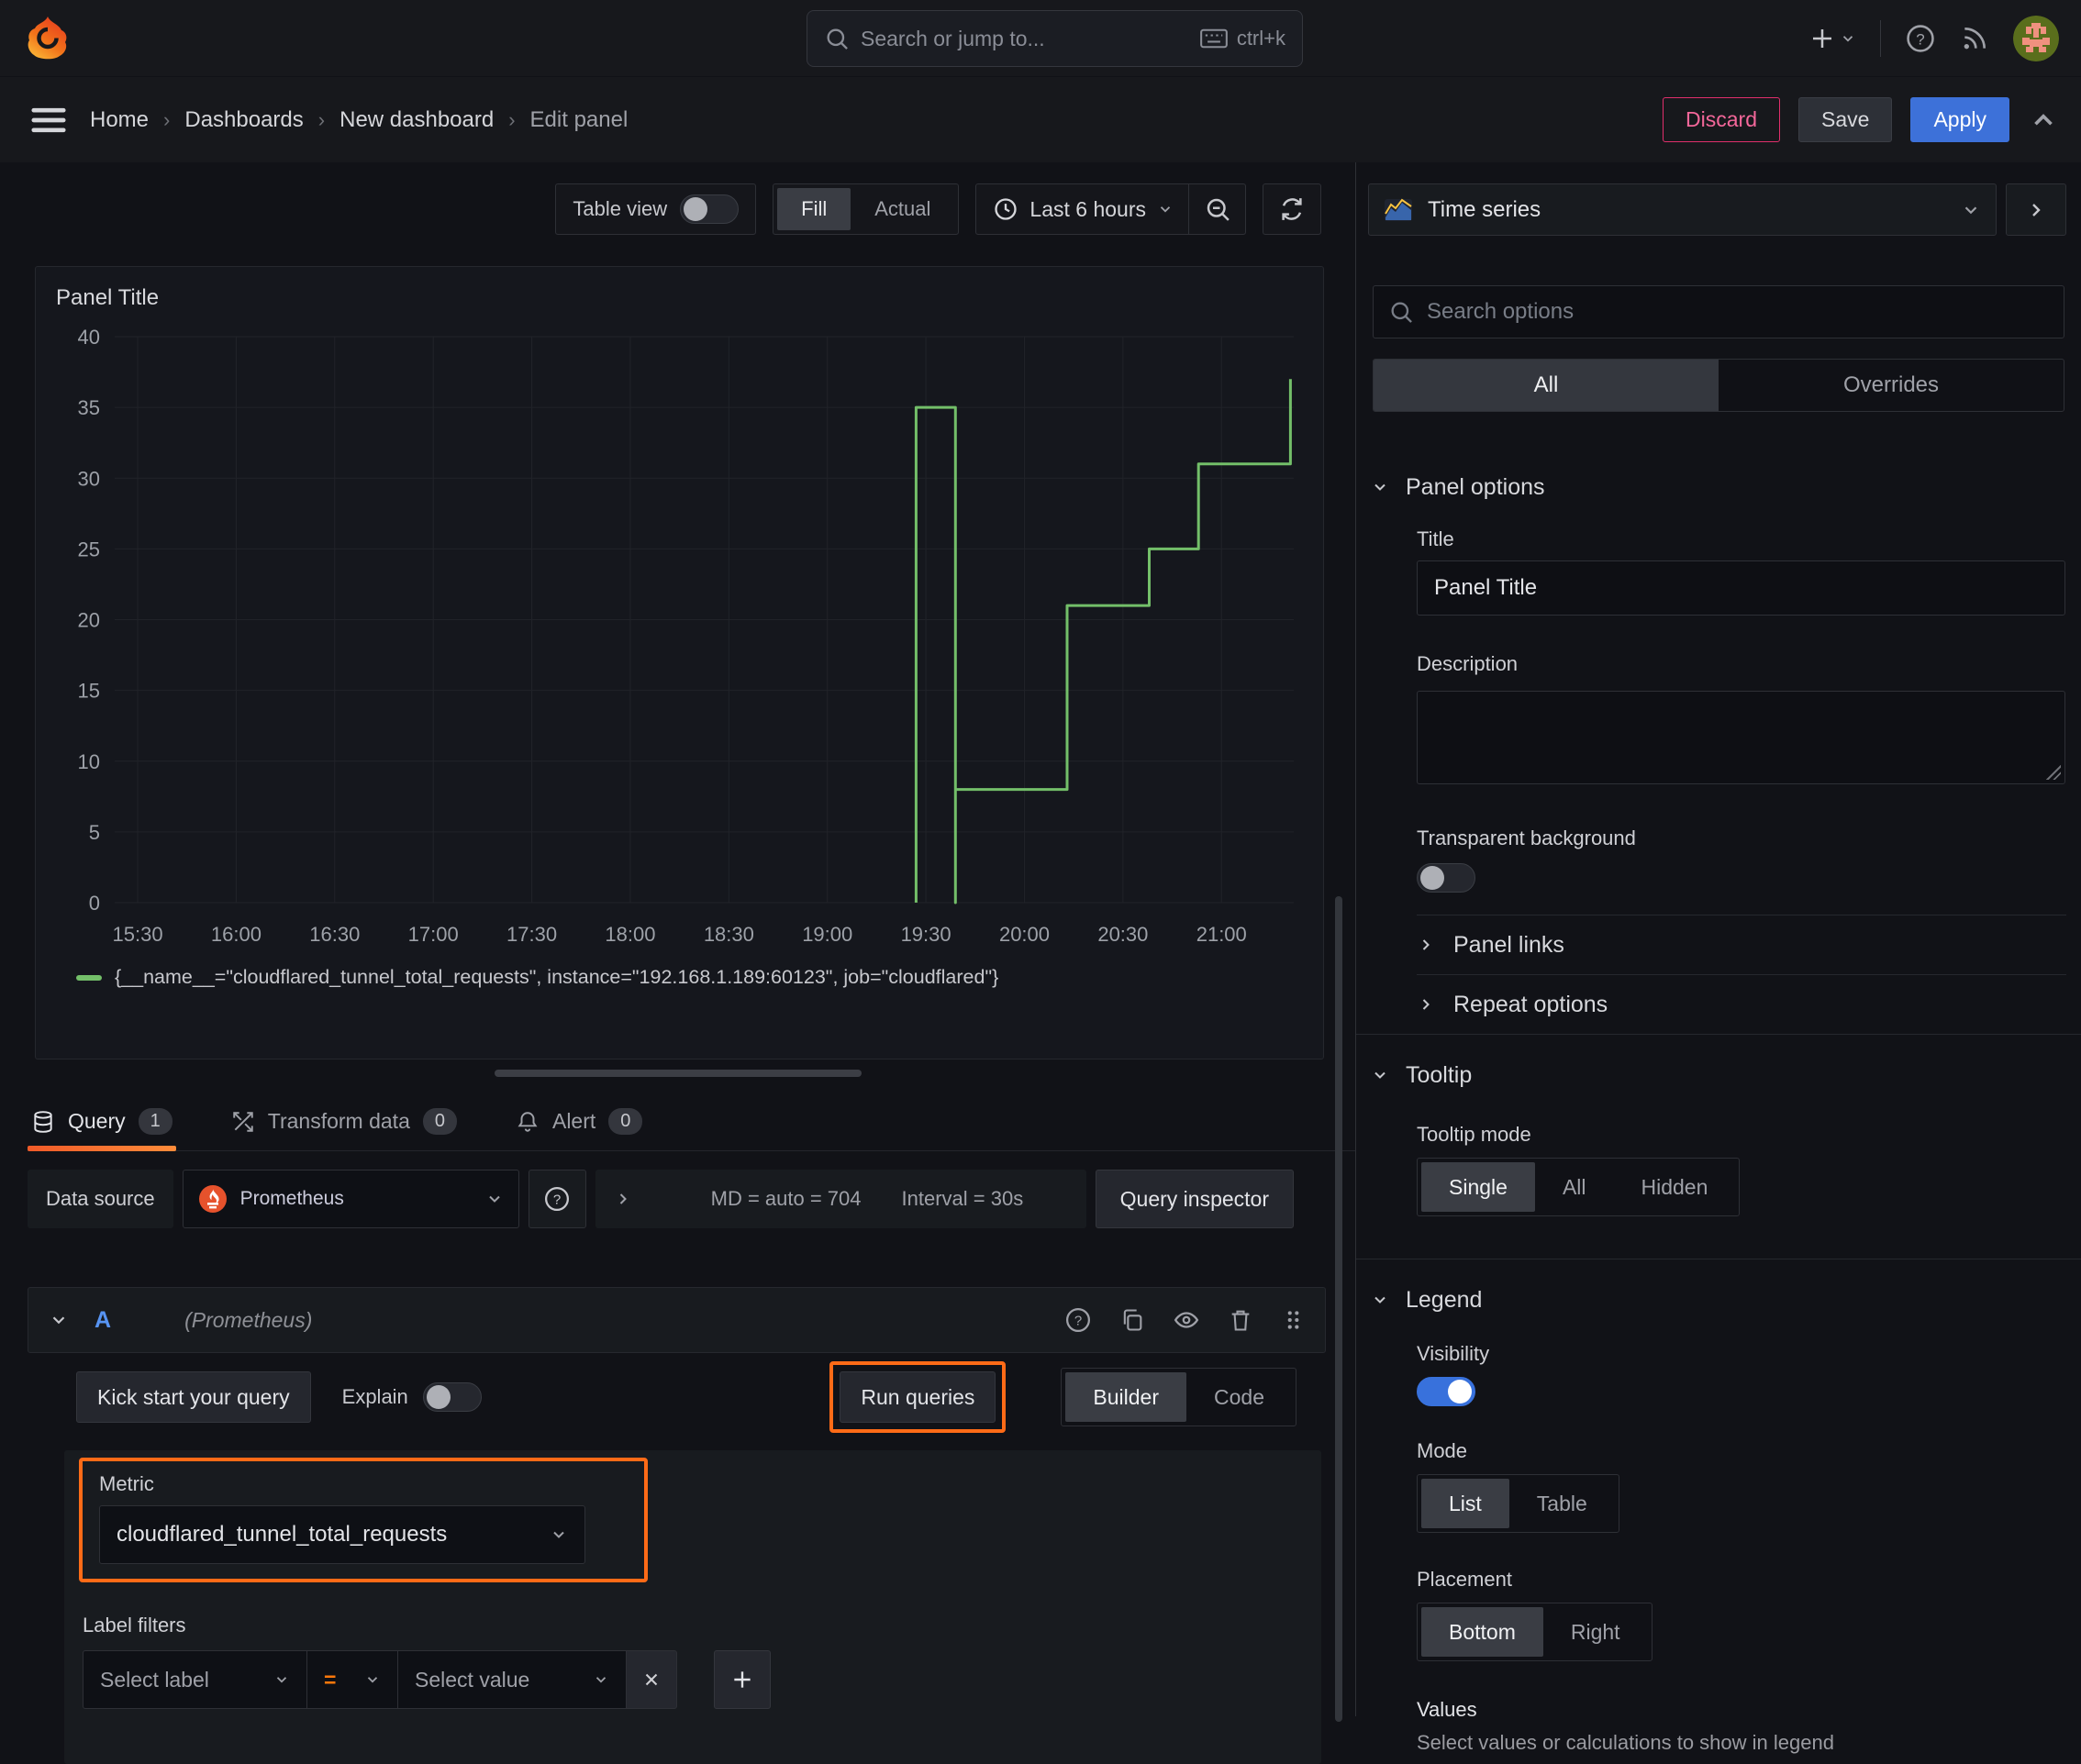 The image size is (2081, 1764). What do you see at coordinates (1531, 1004) in the screenshot?
I see `repeat-options-heading: Repeat options` at bounding box center [1531, 1004].